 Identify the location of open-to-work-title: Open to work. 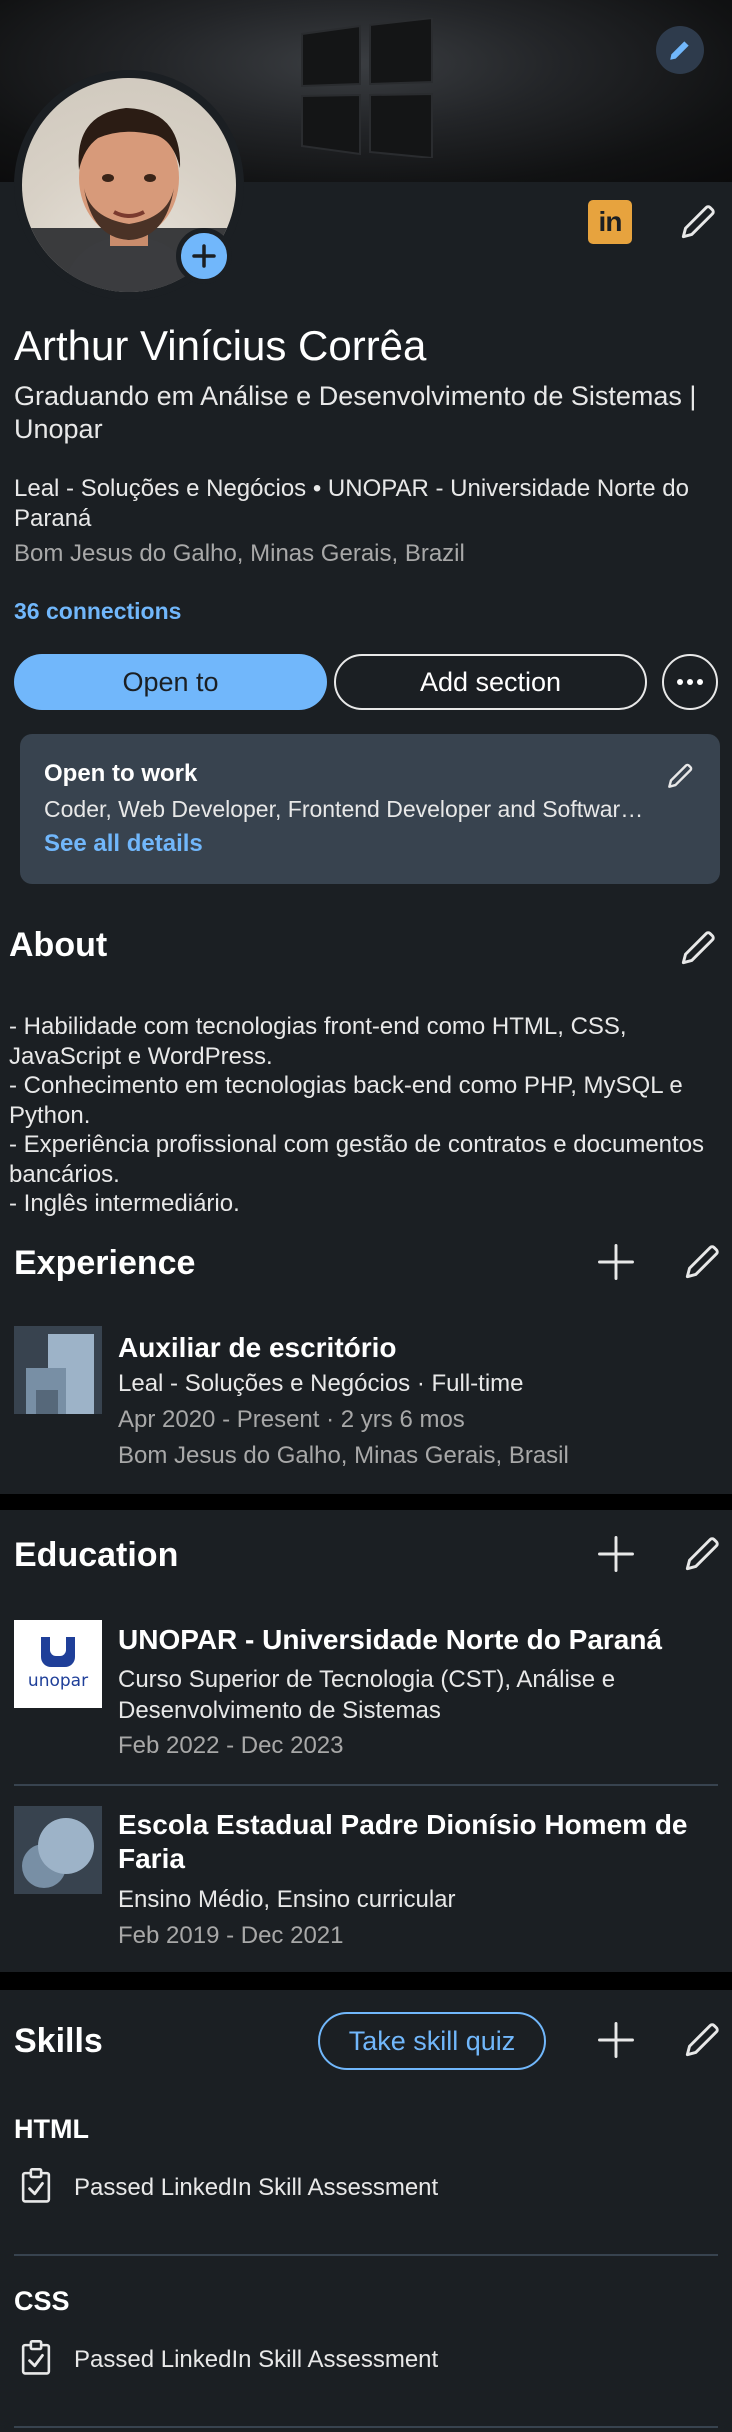
(121, 773).